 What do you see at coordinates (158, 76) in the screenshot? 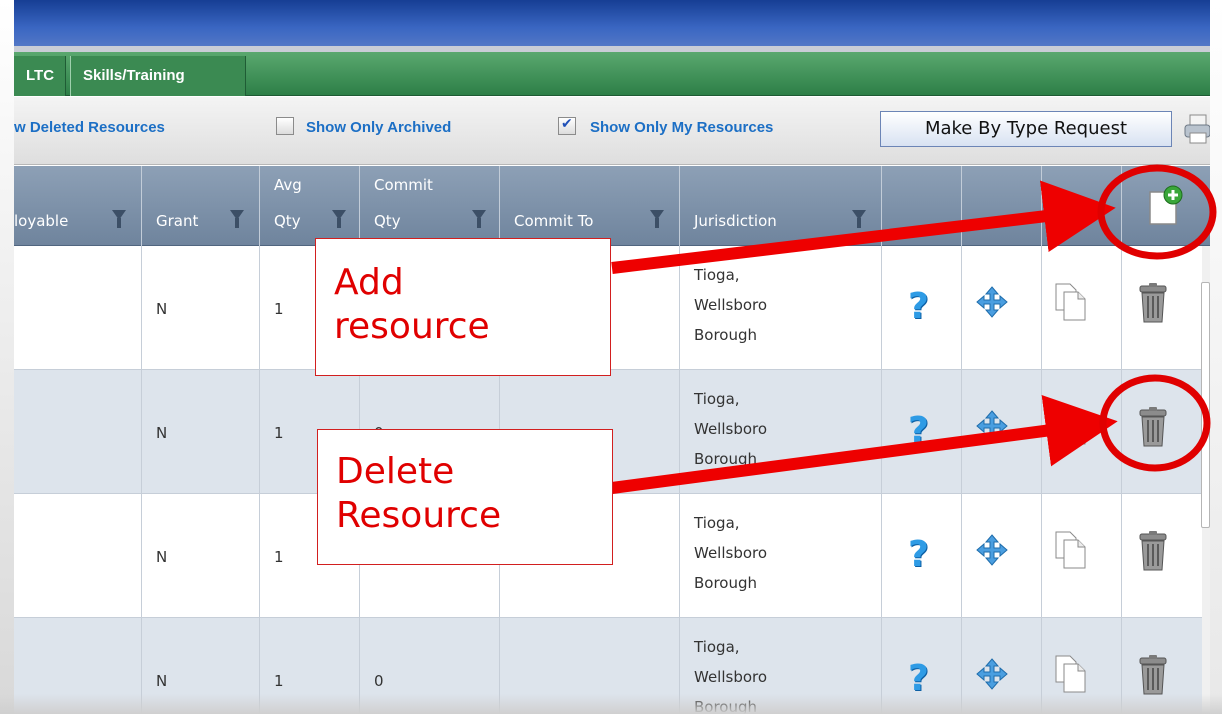
I see `tab-skills-training: Skills/Training` at bounding box center [158, 76].